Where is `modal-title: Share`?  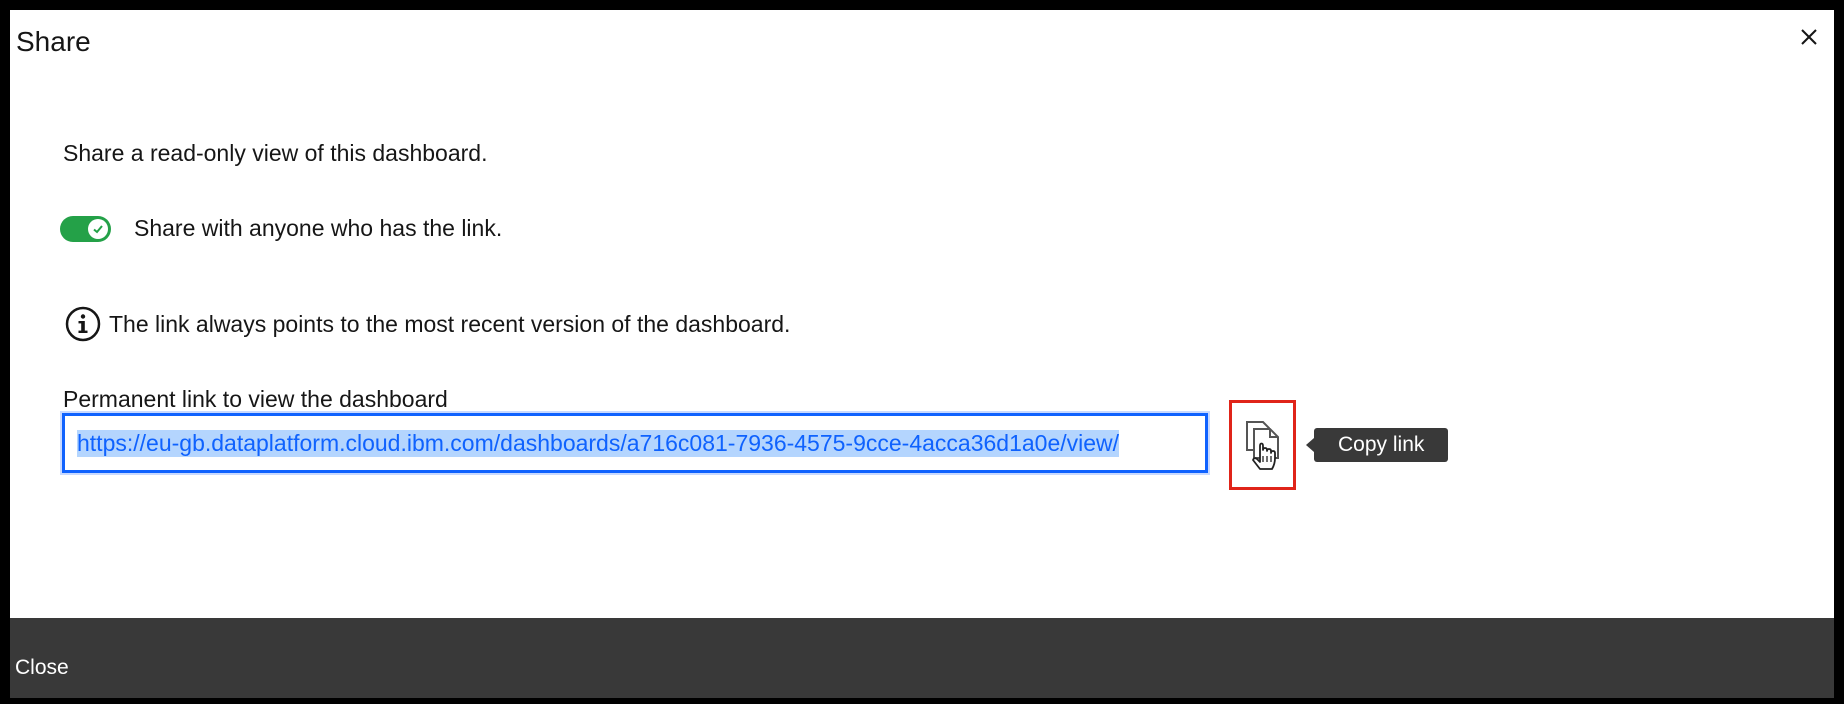 modal-title: Share is located at coordinates (53, 41).